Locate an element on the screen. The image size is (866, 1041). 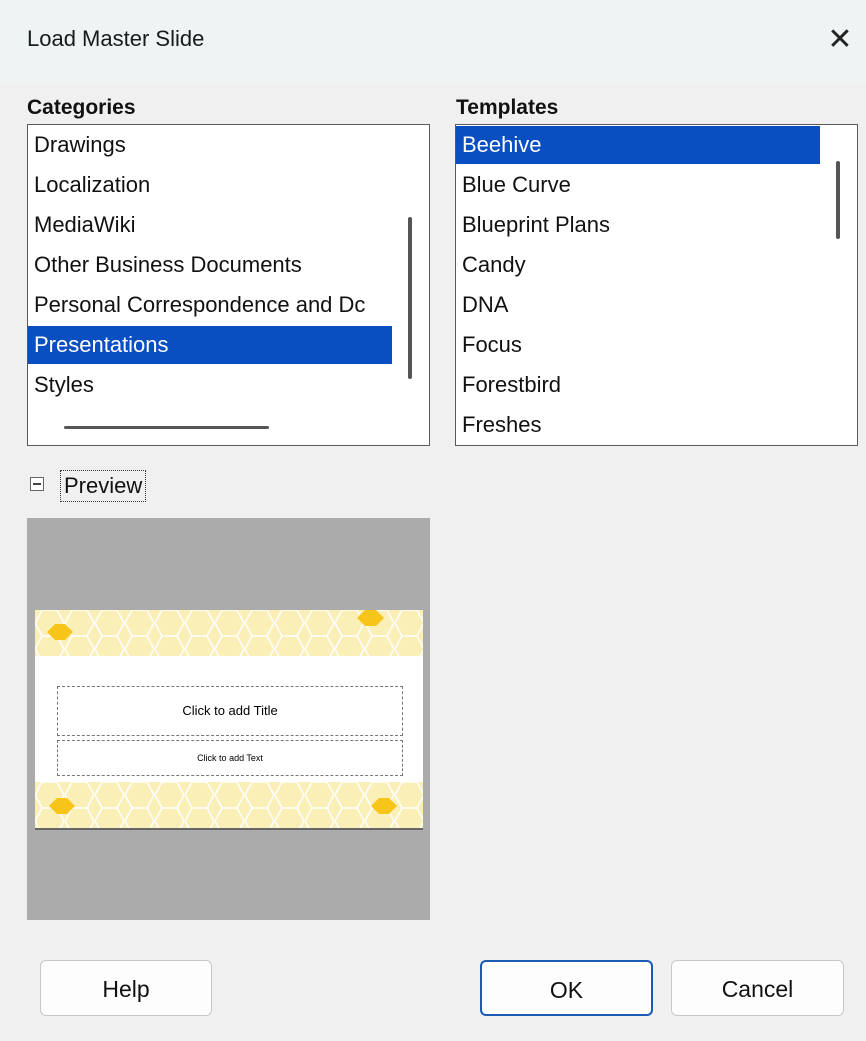
slide-thumbnail: Click to add Title Click to add Text is located at coordinates (229, 719).